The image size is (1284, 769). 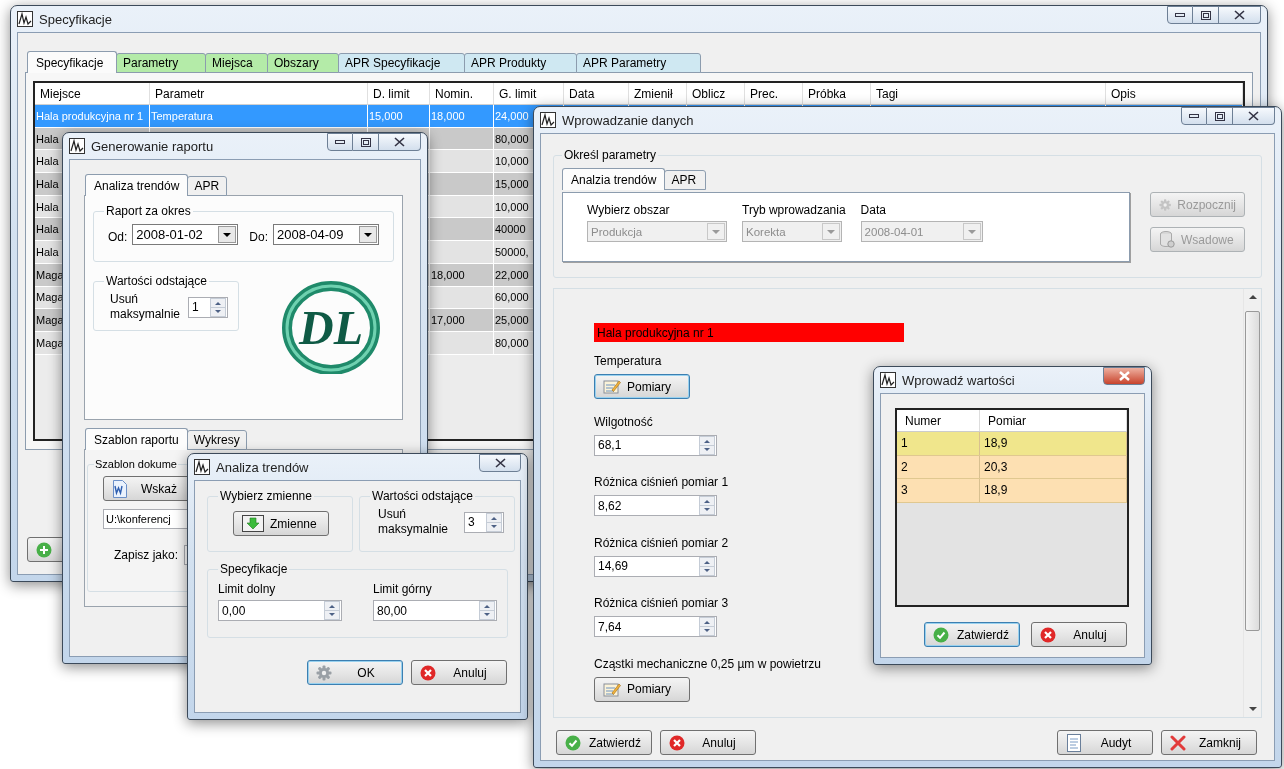 What do you see at coordinates (136, 439) in the screenshot?
I see `tab: Szablon raportu` at bounding box center [136, 439].